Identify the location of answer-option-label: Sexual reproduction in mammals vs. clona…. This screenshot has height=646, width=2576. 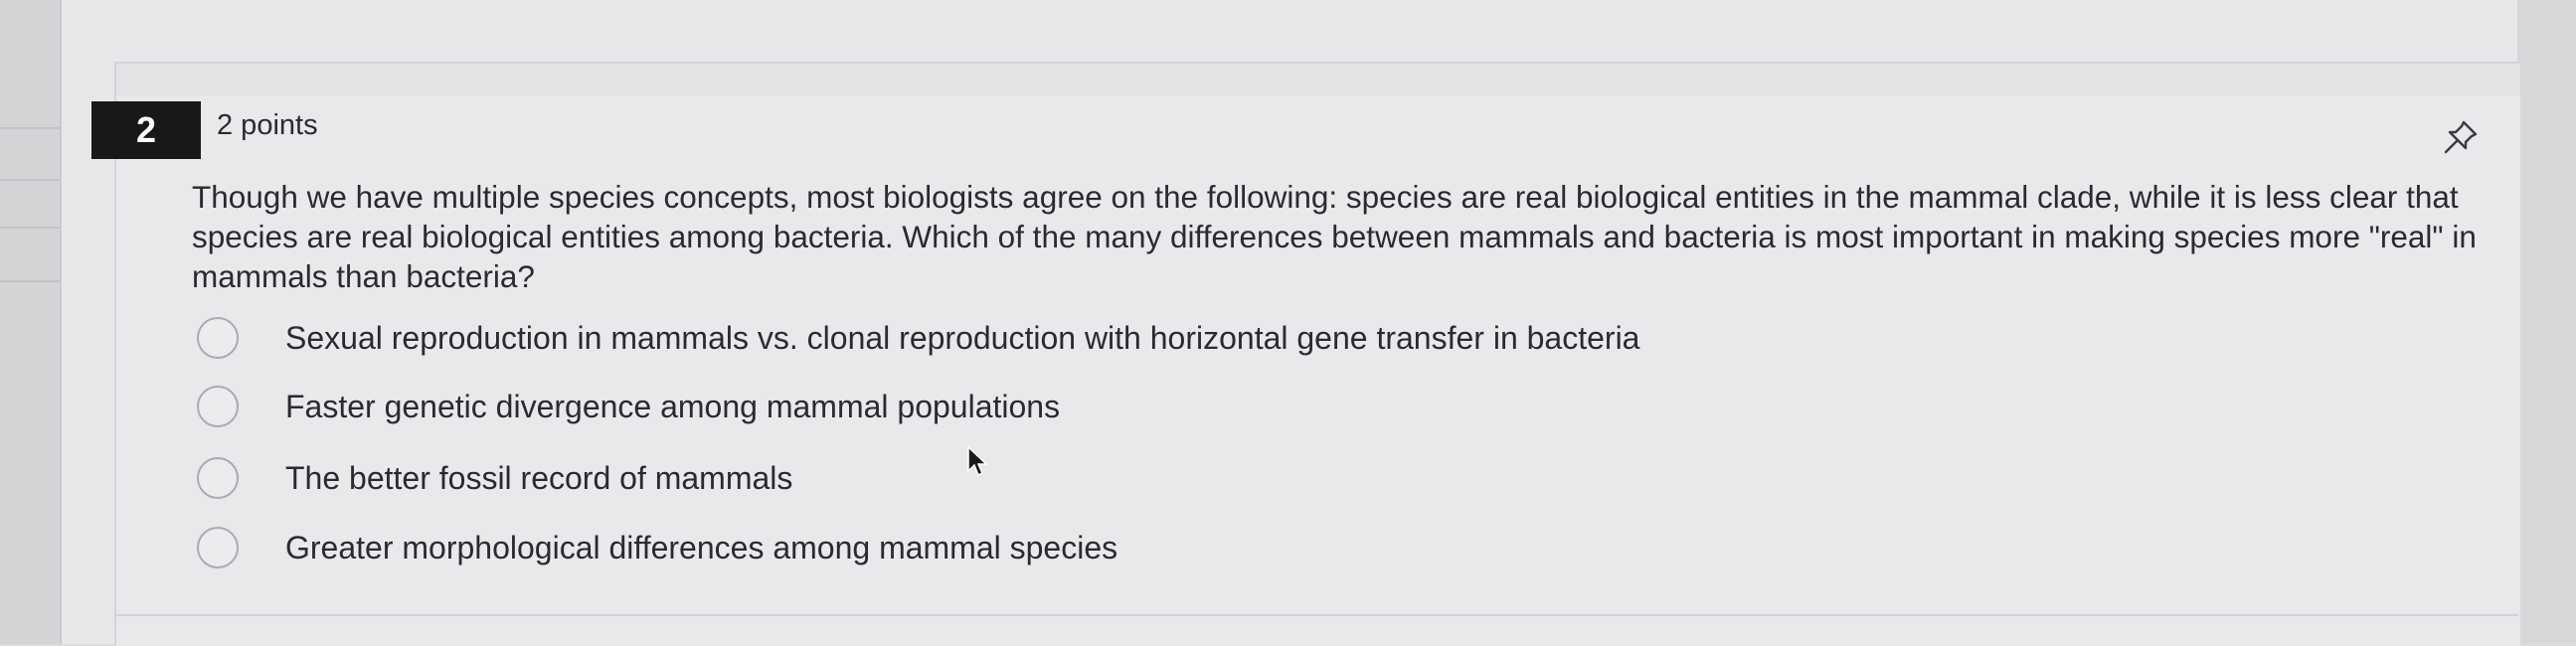
(962, 338).